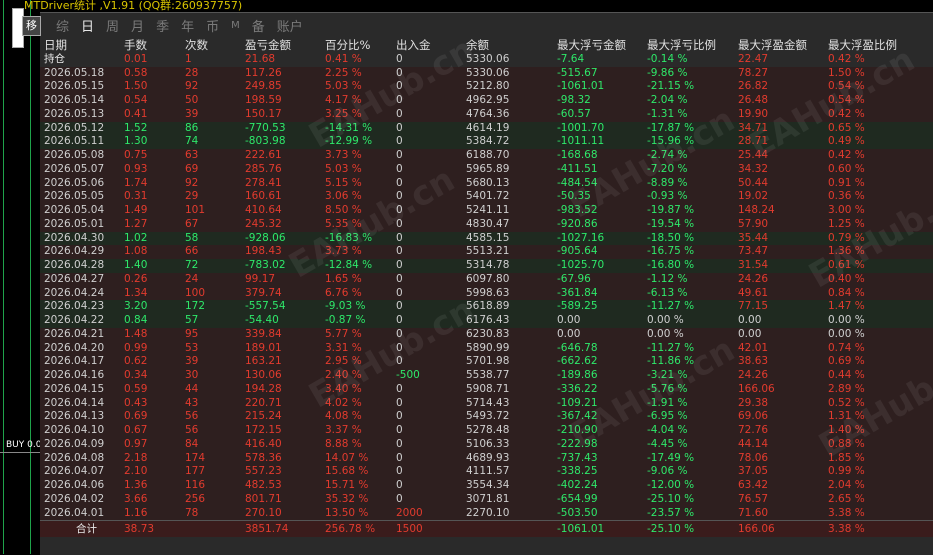 The width and height of the screenshot is (933, 555). I want to click on tab-5: 年, so click(187, 25).